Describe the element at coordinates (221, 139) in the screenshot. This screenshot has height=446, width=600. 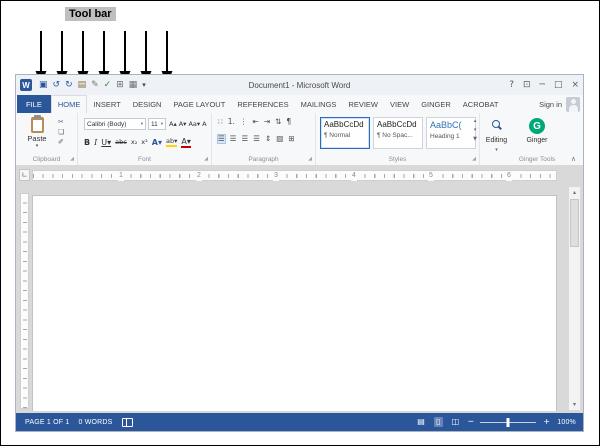
I see `align-left-icon: ☰` at that location.